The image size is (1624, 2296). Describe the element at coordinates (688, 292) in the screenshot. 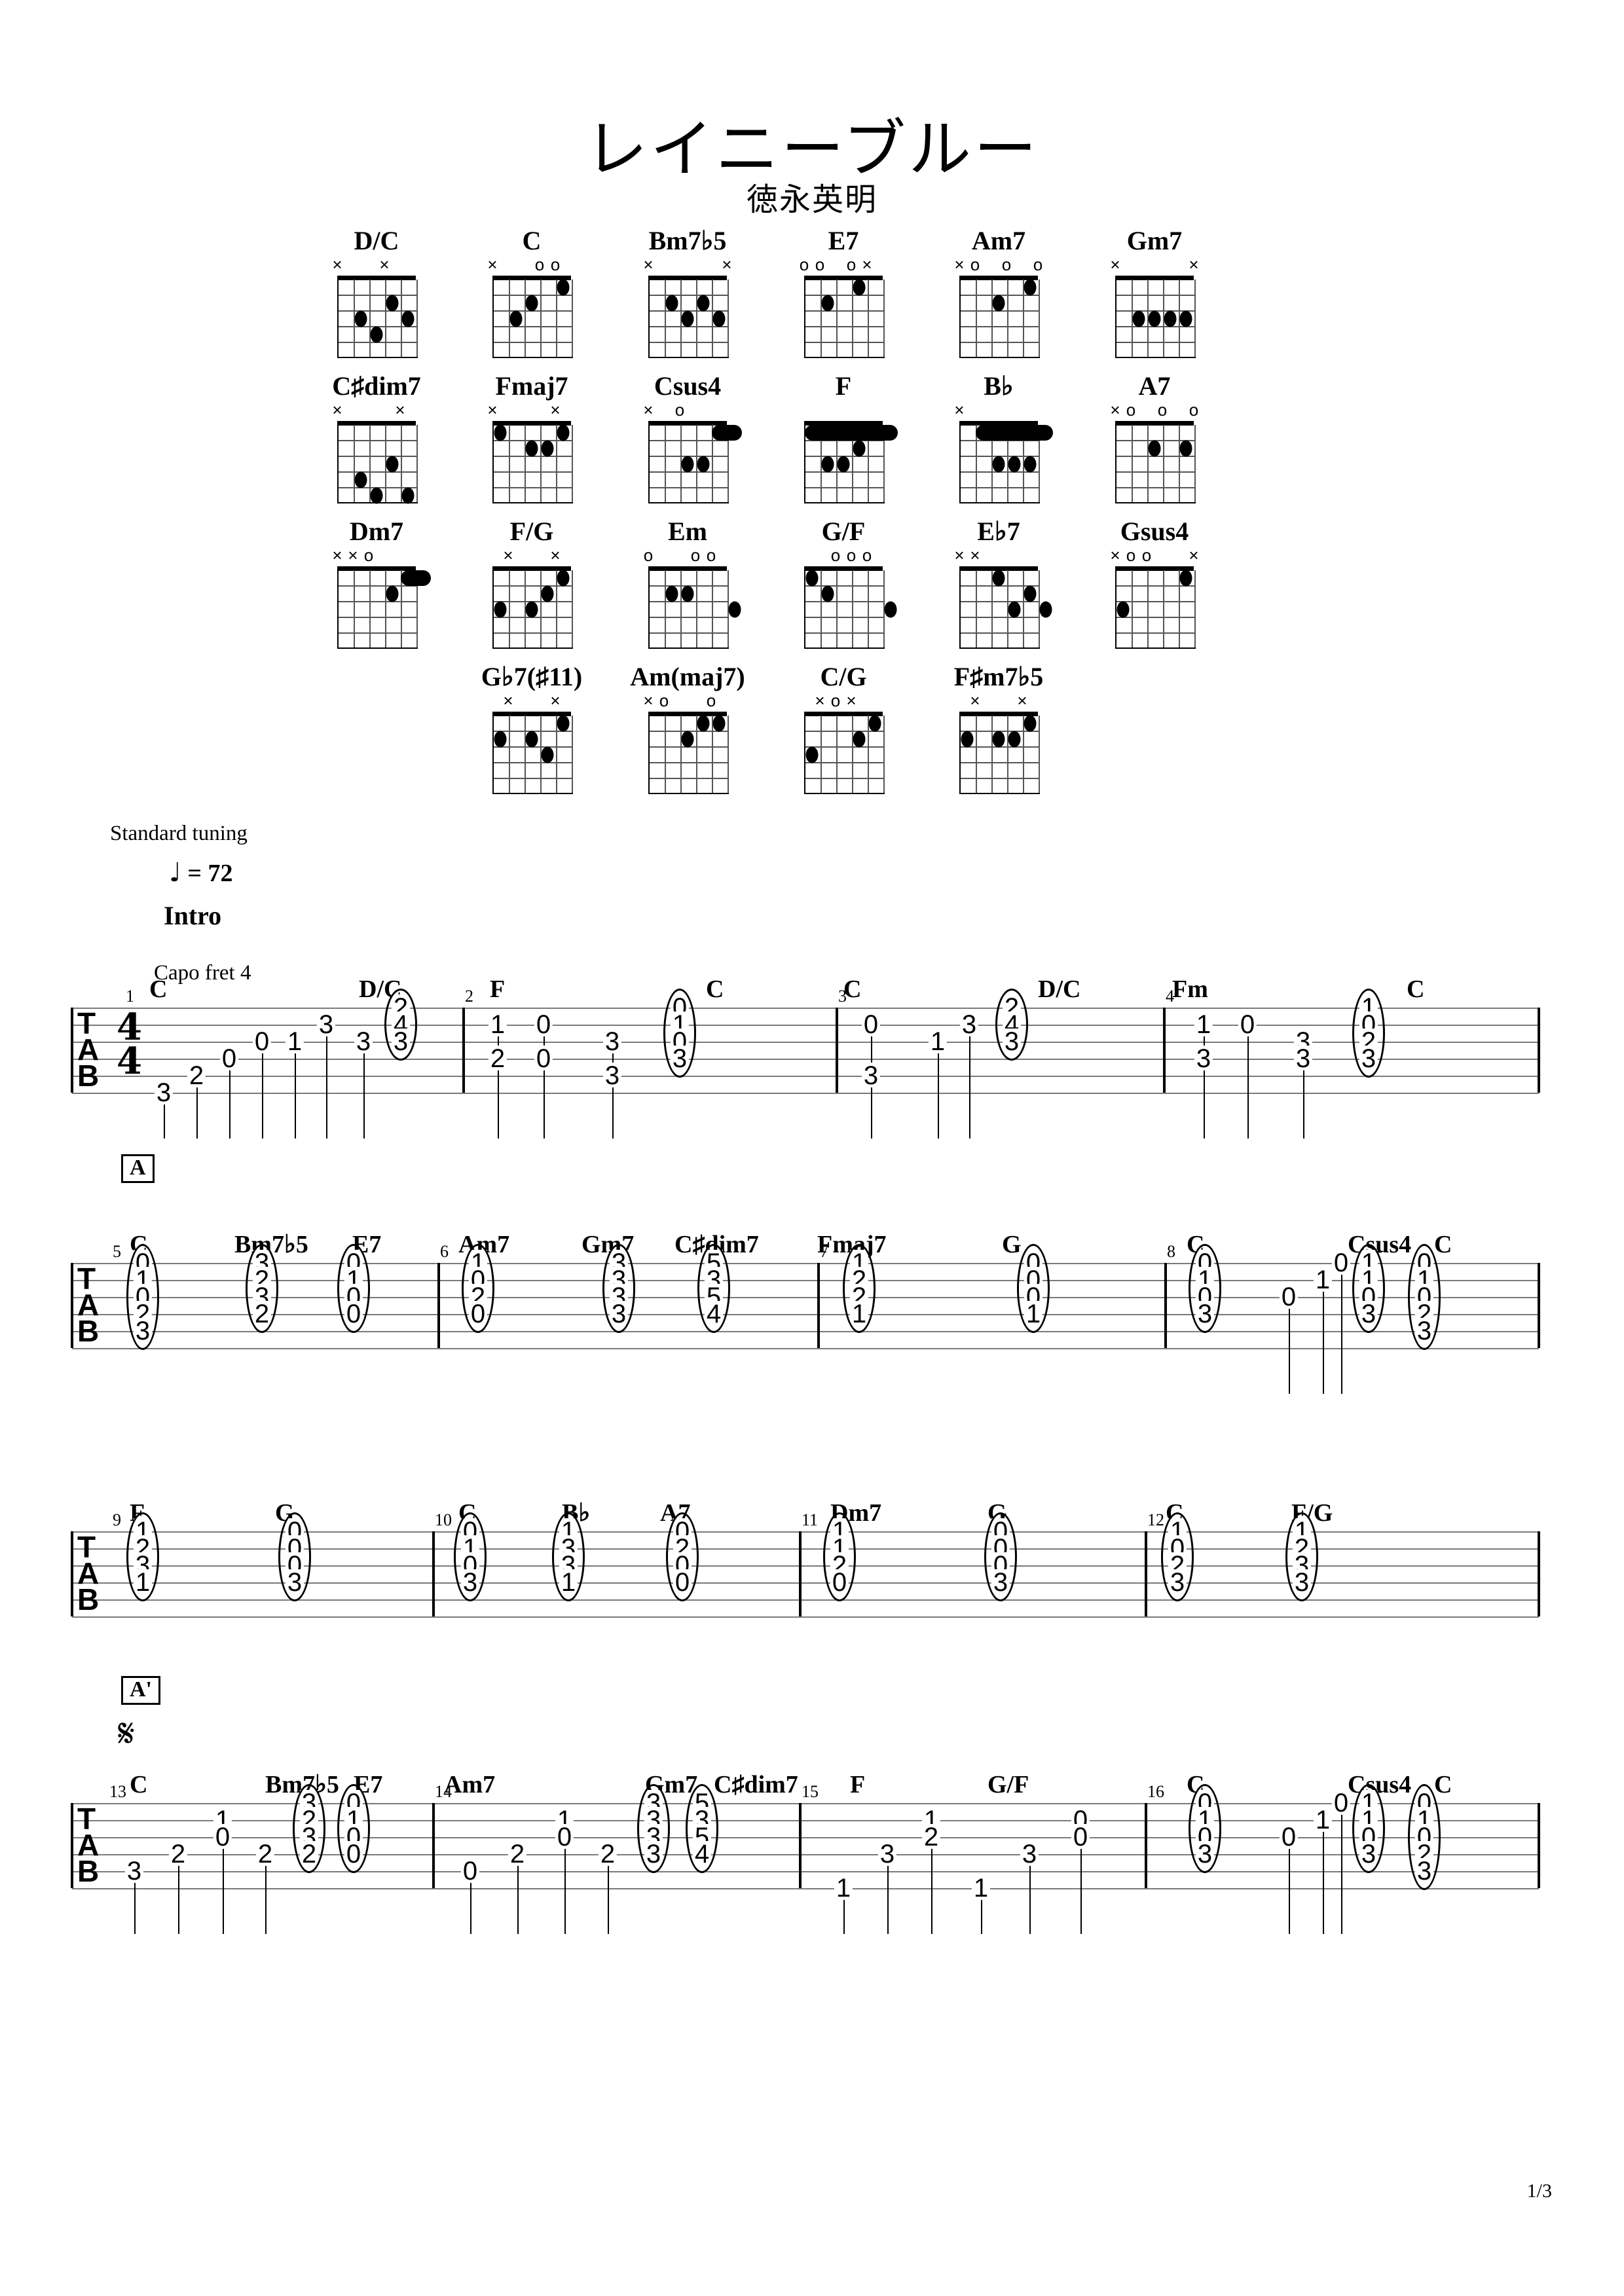

I see `chord-diagram: Bm7♭5 × ×` at that location.